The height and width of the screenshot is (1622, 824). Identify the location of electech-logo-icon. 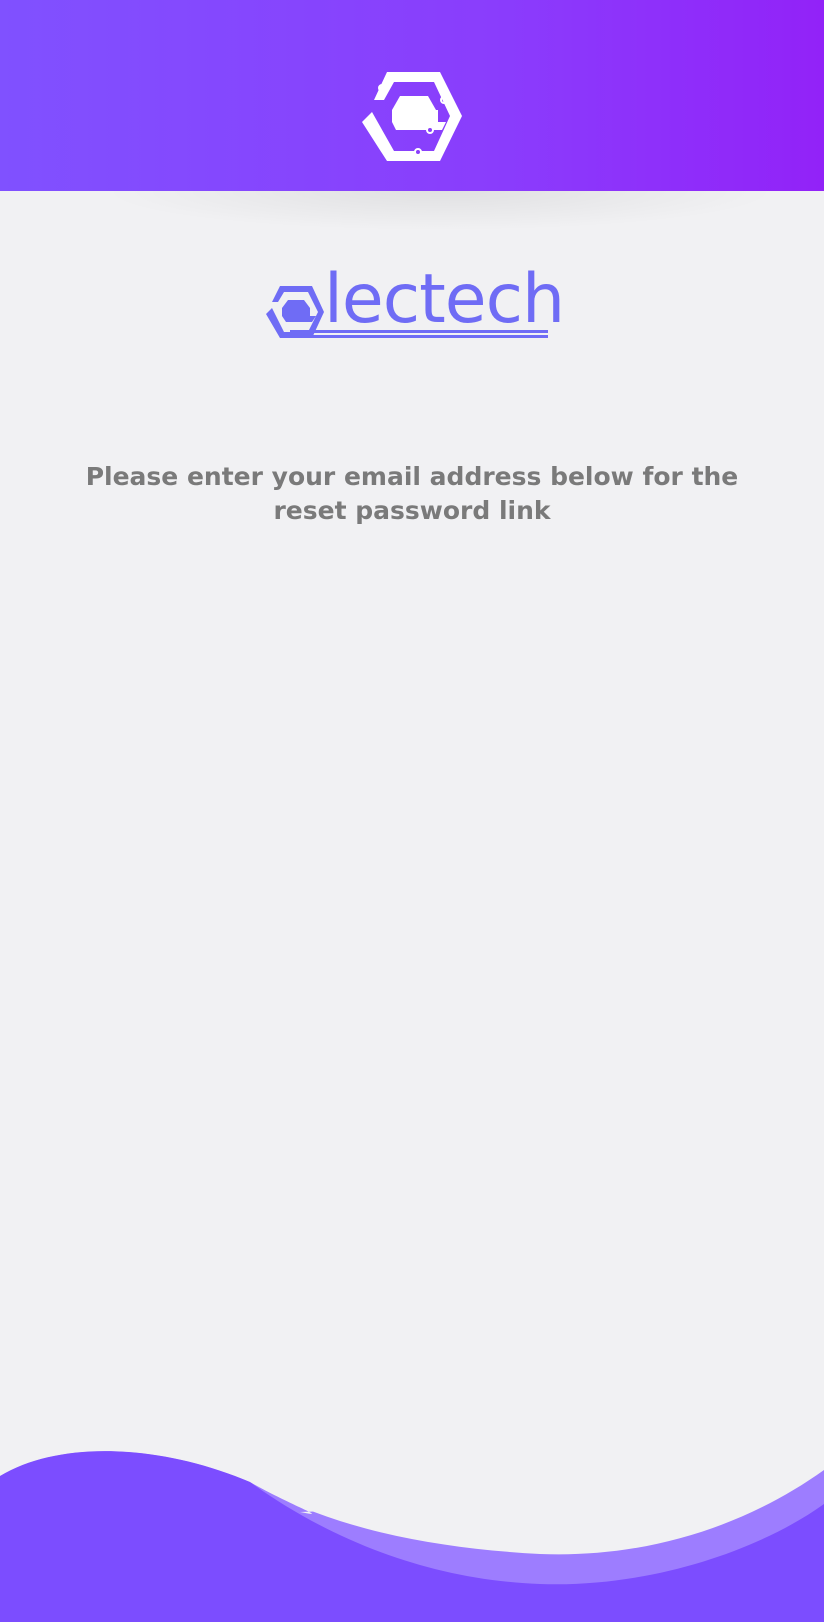
(412, 116).